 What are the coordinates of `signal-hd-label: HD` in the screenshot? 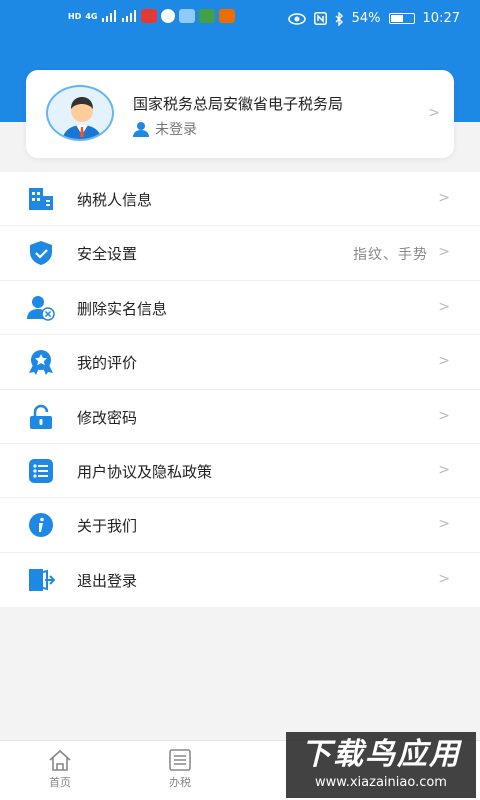 It's located at (75, 16).